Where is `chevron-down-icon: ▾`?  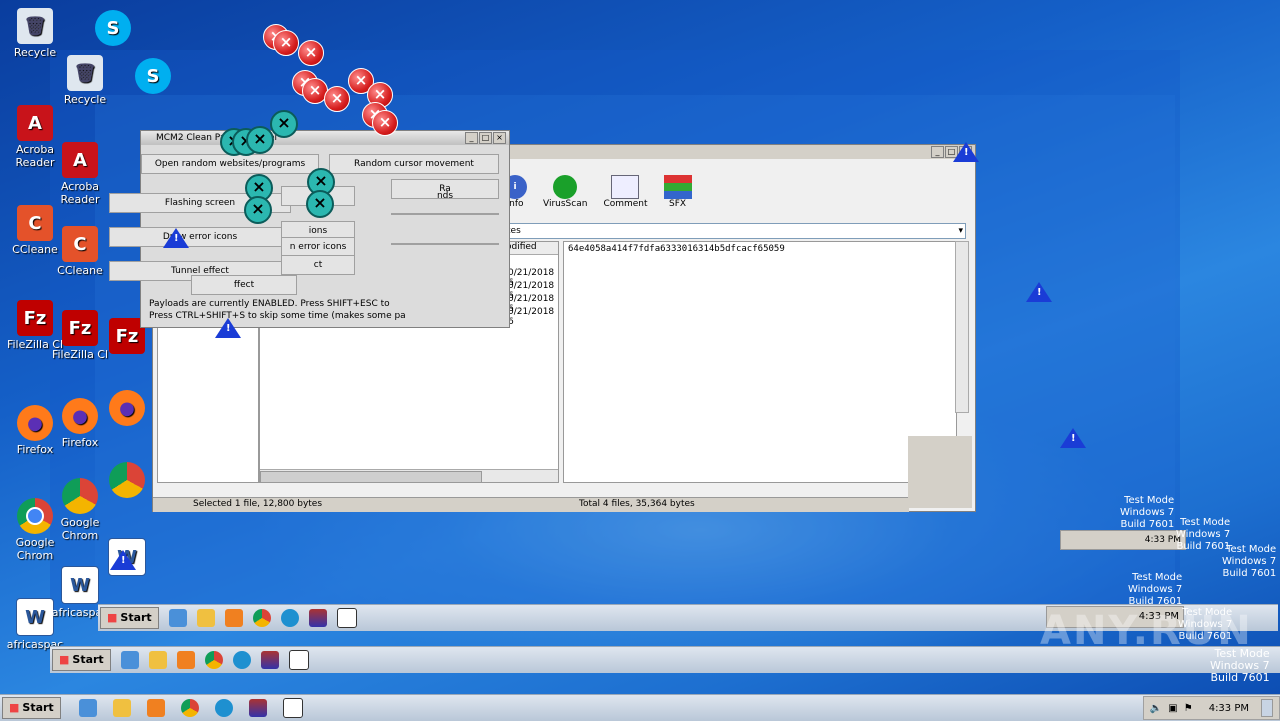 chevron-down-icon: ▾ is located at coordinates (960, 231).